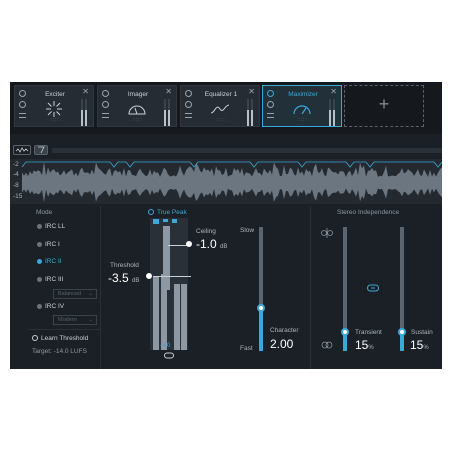  I want to click on learn-threshold-button: Learn Threshold, so click(60, 338).